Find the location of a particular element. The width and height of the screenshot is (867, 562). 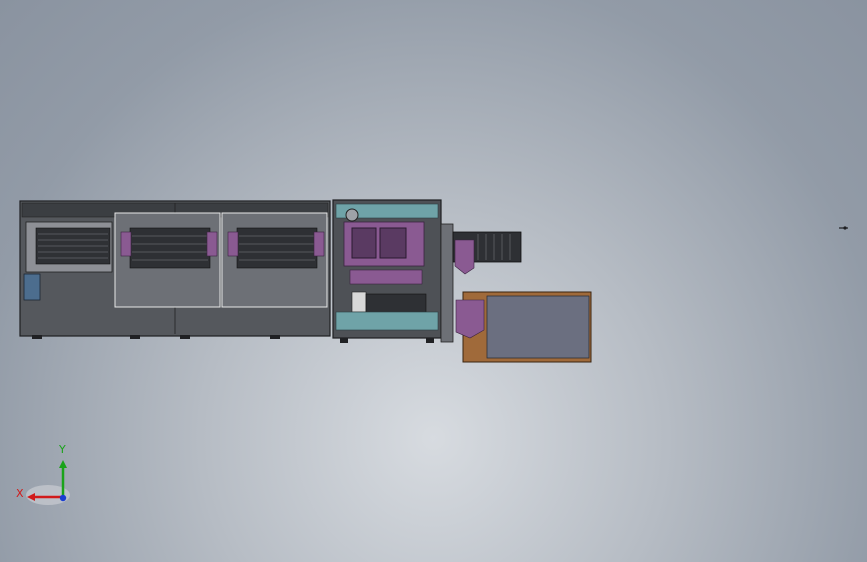

coordinate-triad is located at coordinates (48, 482).